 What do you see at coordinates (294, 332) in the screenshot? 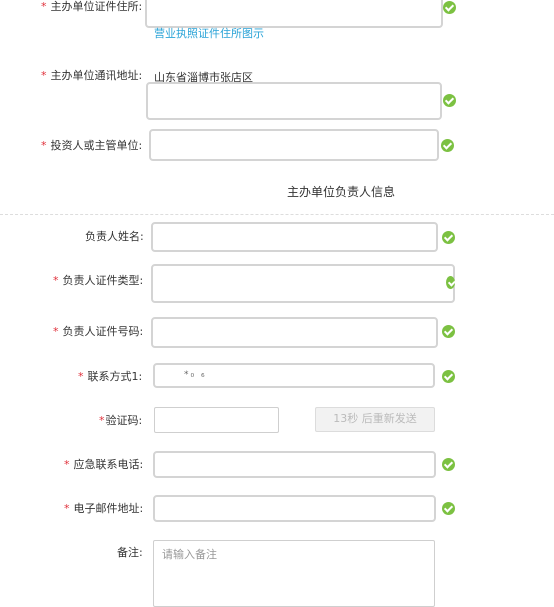
I see `leader-id-no-input` at bounding box center [294, 332].